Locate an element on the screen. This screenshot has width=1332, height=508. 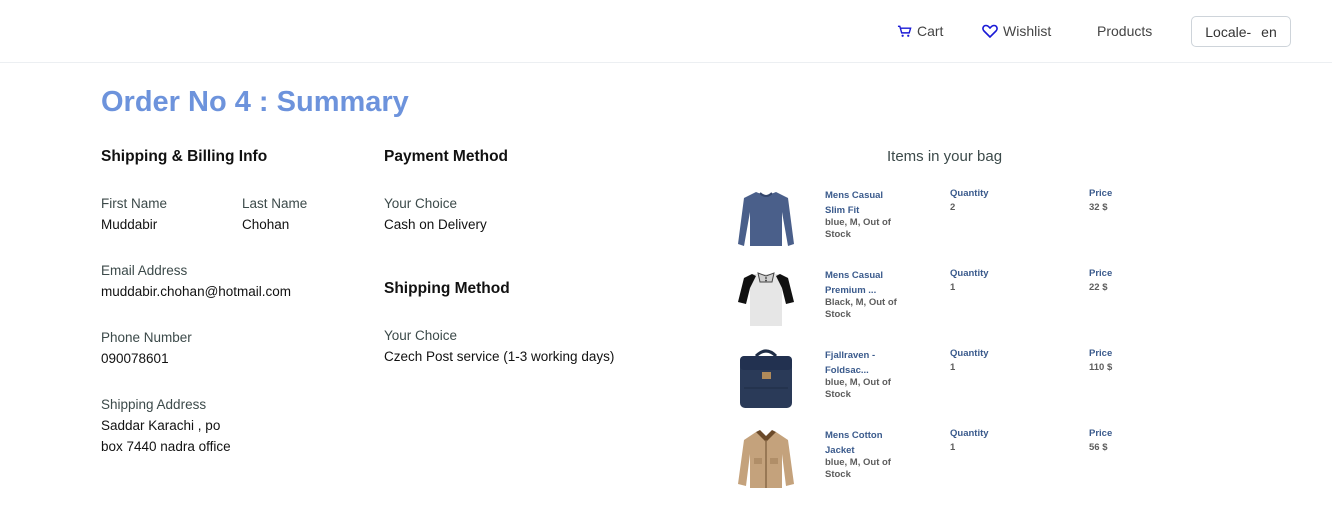
locale-dropdown: Locale- en is located at coordinates (1241, 31).